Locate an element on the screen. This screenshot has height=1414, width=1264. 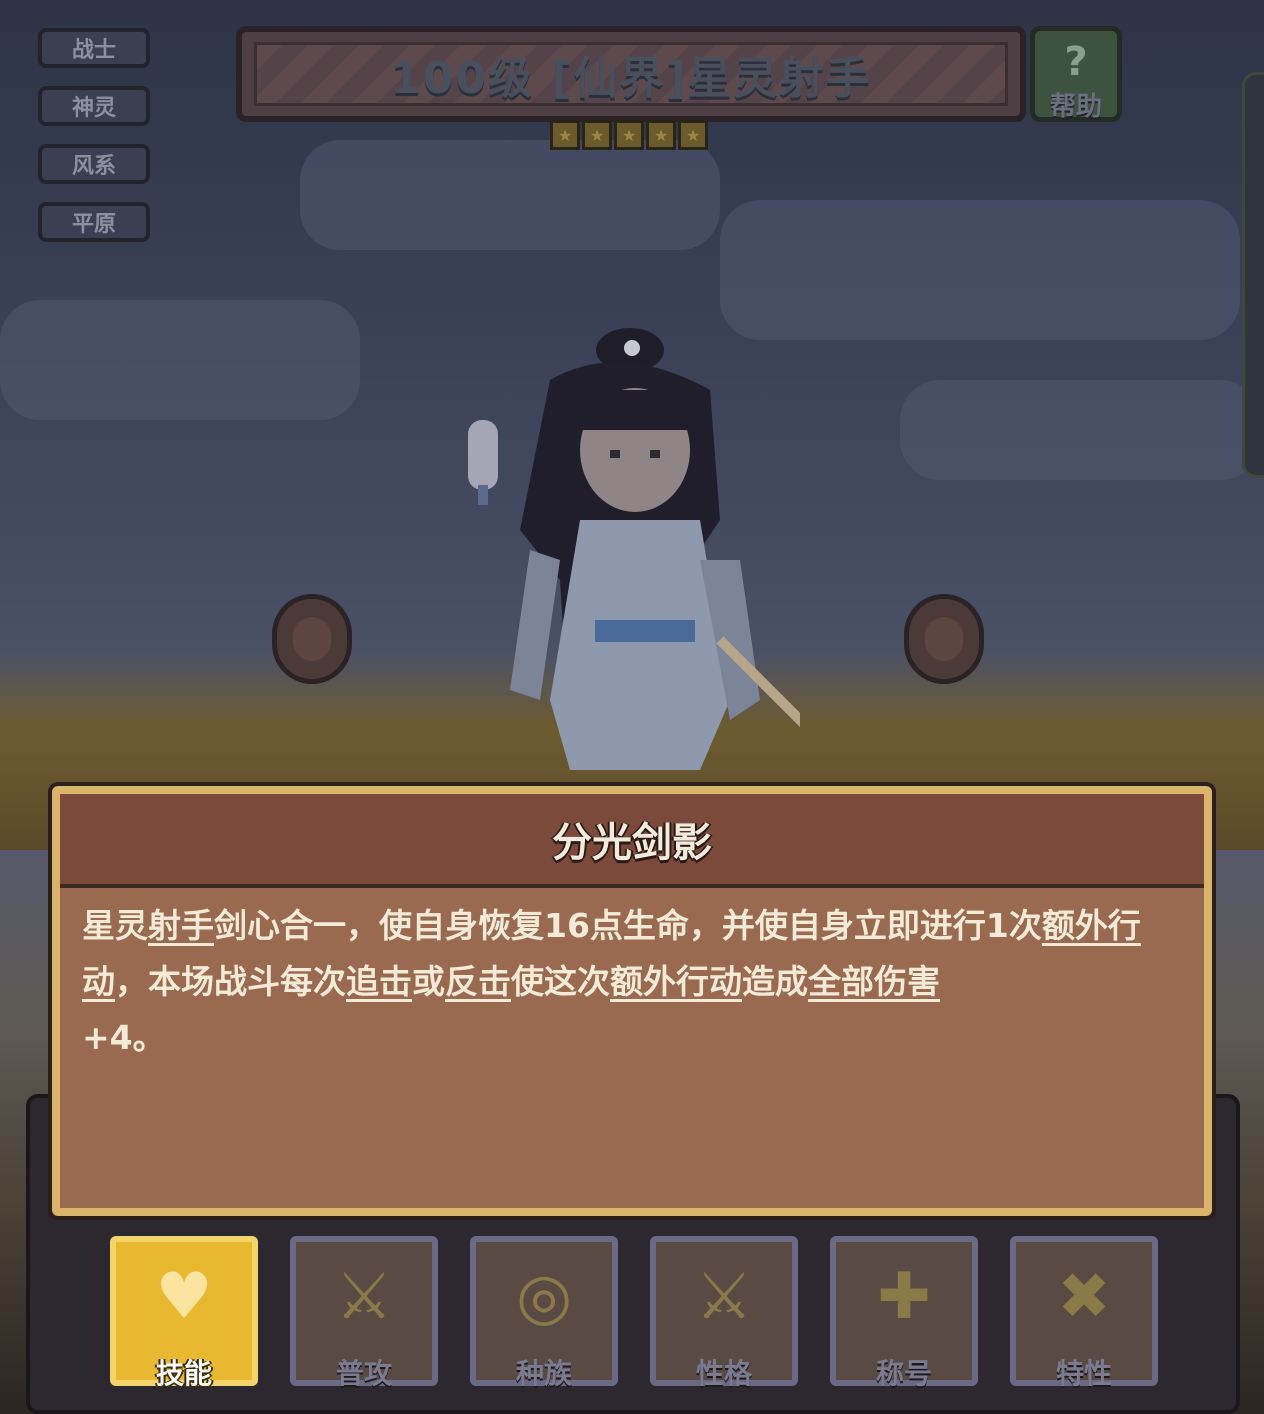
star-rating: ★ ★ ★ ★ ★ is located at coordinates (629, 135).